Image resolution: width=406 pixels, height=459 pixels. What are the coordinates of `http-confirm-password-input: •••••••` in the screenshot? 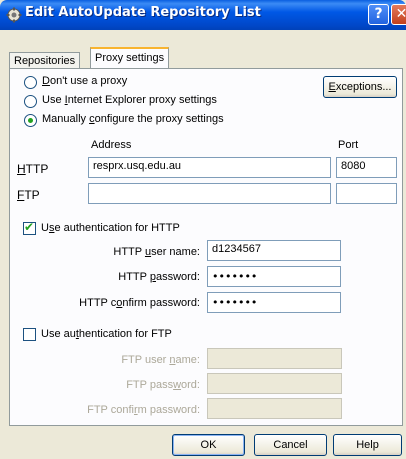 It's located at (274, 302).